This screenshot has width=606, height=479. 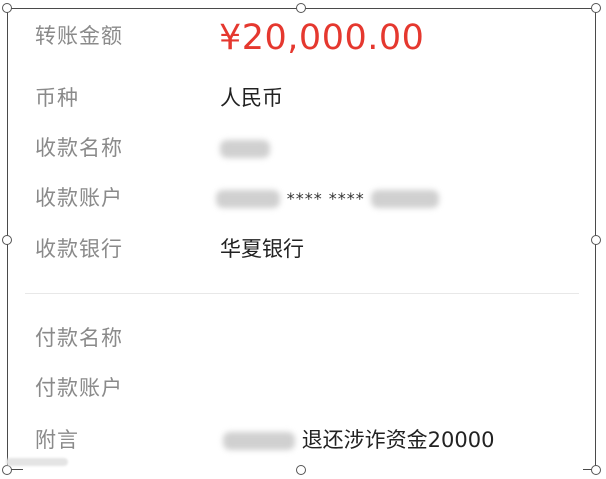 What do you see at coordinates (251, 98) in the screenshot?
I see `currency-value: 人民币` at bounding box center [251, 98].